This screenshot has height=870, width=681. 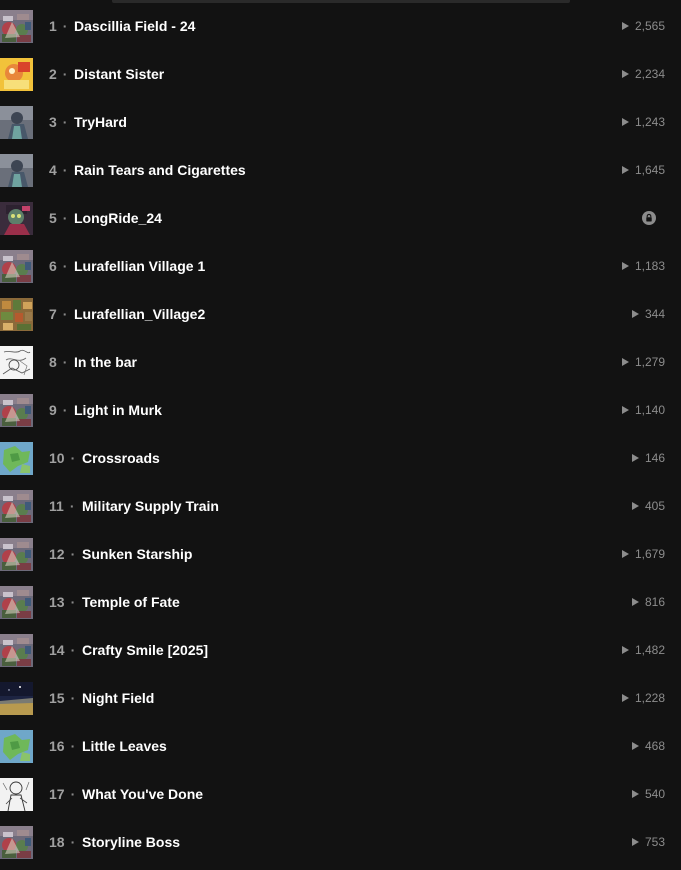 I want to click on track-title: Dascillia Field - 24, so click(x=134, y=26).